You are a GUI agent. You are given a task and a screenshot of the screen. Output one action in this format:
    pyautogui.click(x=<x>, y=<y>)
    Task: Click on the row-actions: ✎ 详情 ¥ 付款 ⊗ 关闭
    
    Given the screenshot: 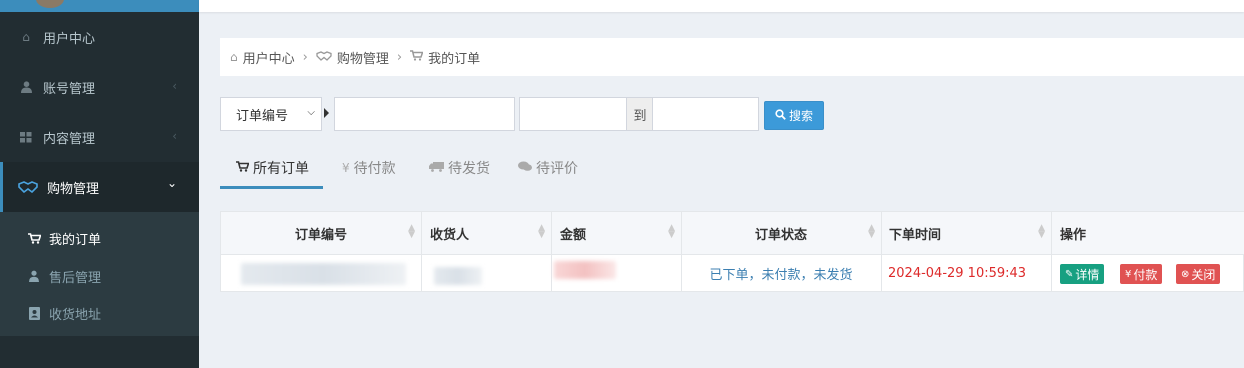 What is the action you would take?
    pyautogui.click(x=1147, y=273)
    